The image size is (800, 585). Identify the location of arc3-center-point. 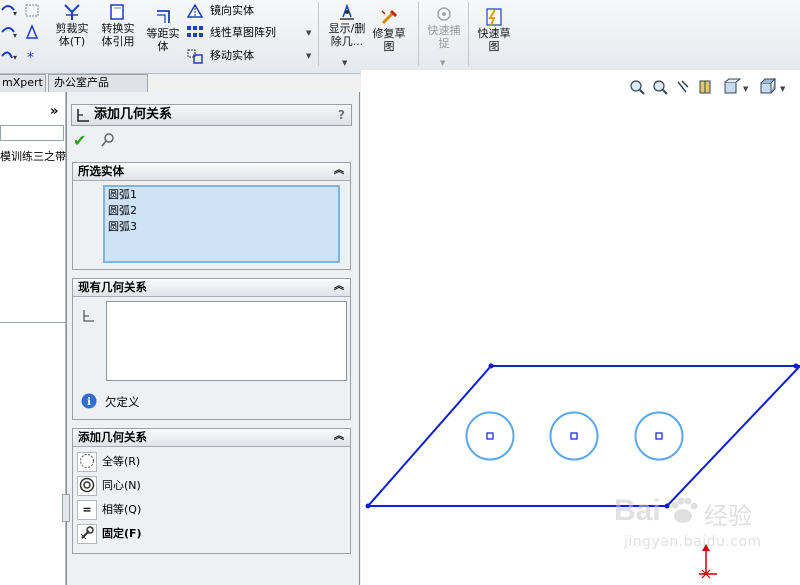
(659, 436).